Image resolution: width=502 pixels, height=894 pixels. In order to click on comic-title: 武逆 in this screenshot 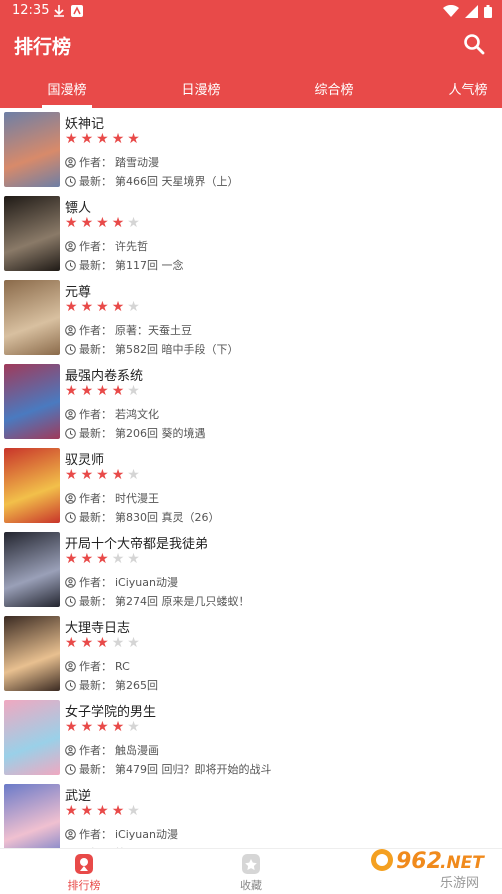, I will do `click(78, 794)`.